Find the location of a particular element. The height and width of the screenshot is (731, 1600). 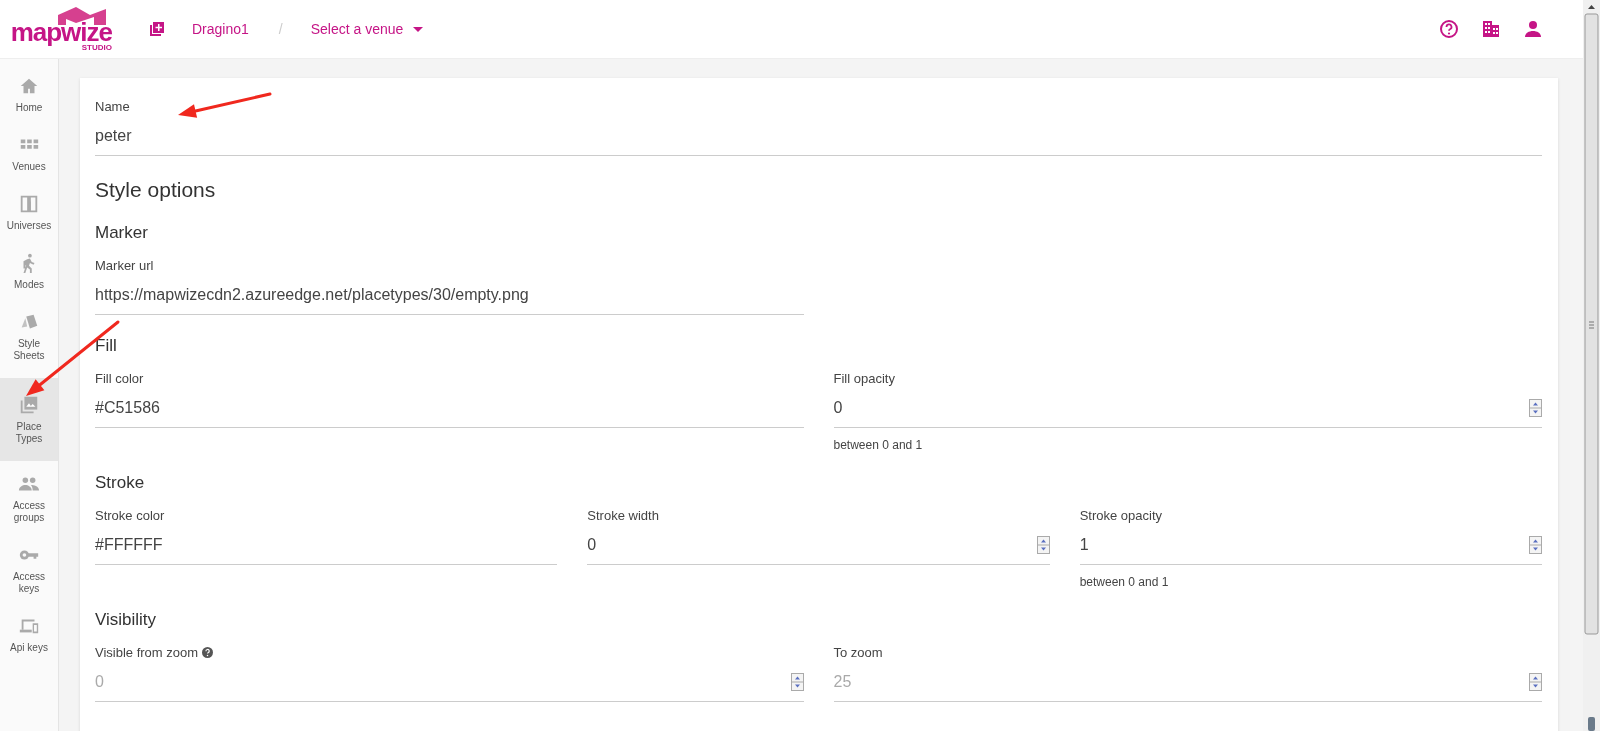

images-icon is located at coordinates (29, 405).